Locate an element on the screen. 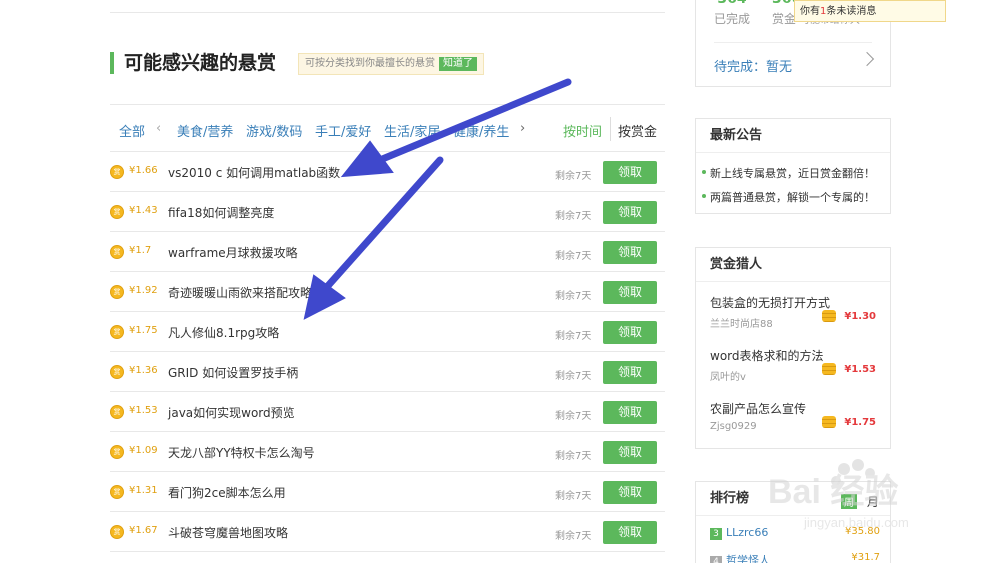 The width and height of the screenshot is (1000, 563). bounty-price: ¥1.09 is located at coordinates (143, 450).